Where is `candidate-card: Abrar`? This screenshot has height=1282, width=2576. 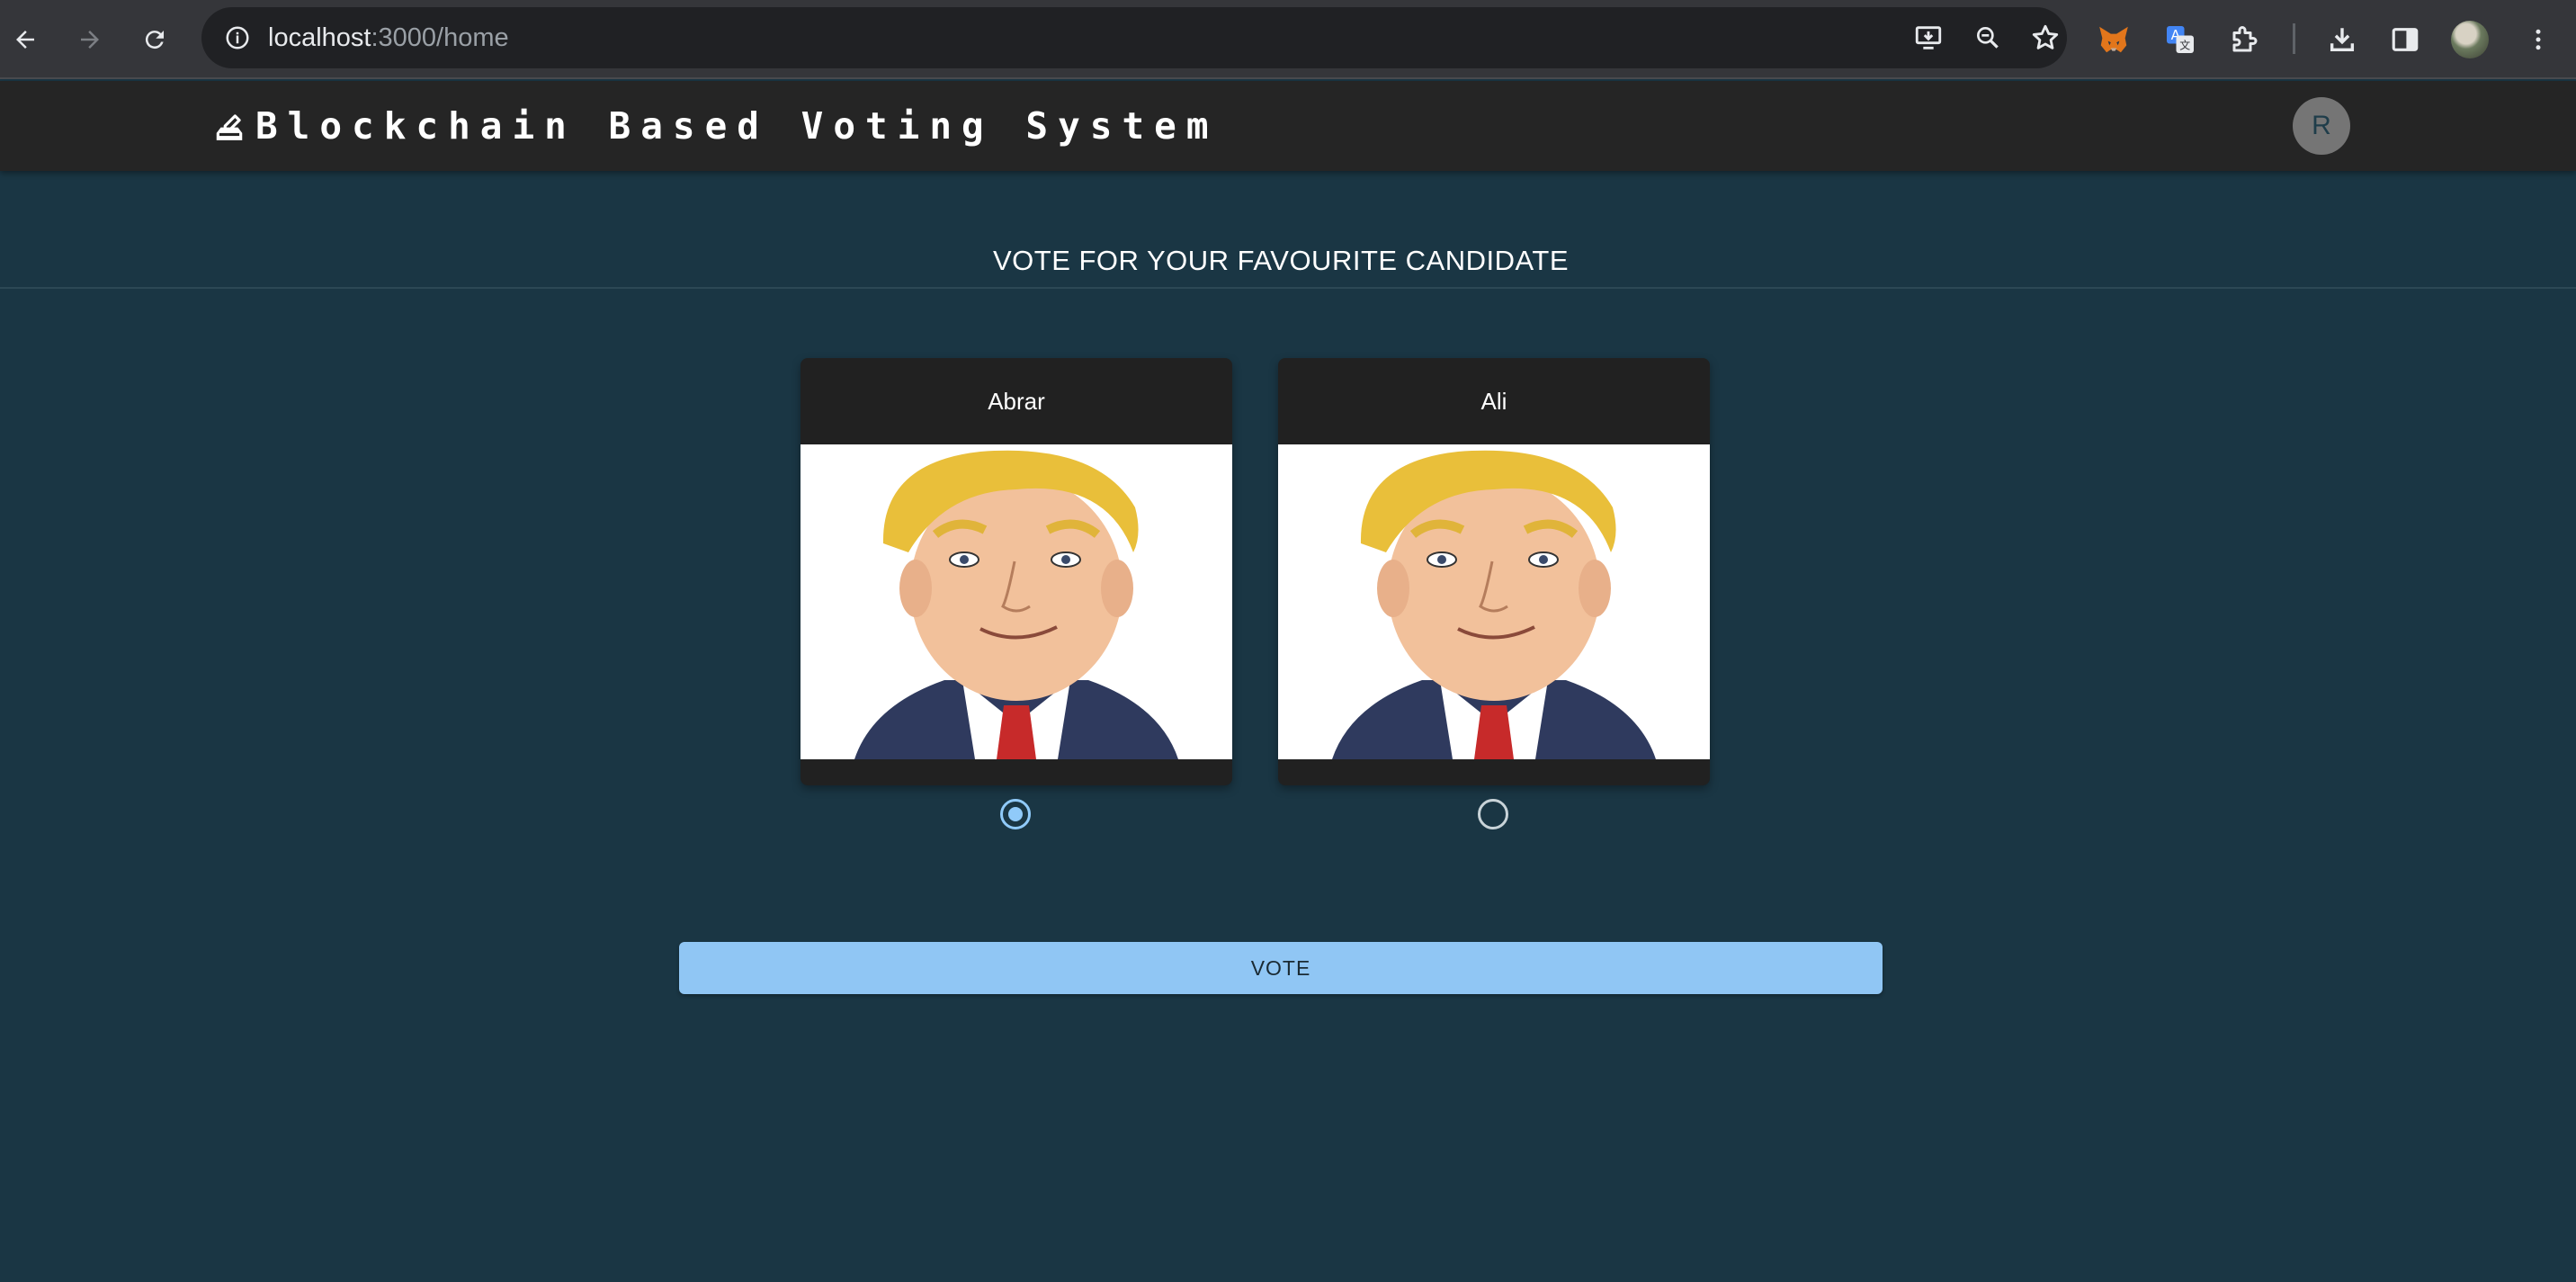
candidate-card: Abrar is located at coordinates (1016, 571).